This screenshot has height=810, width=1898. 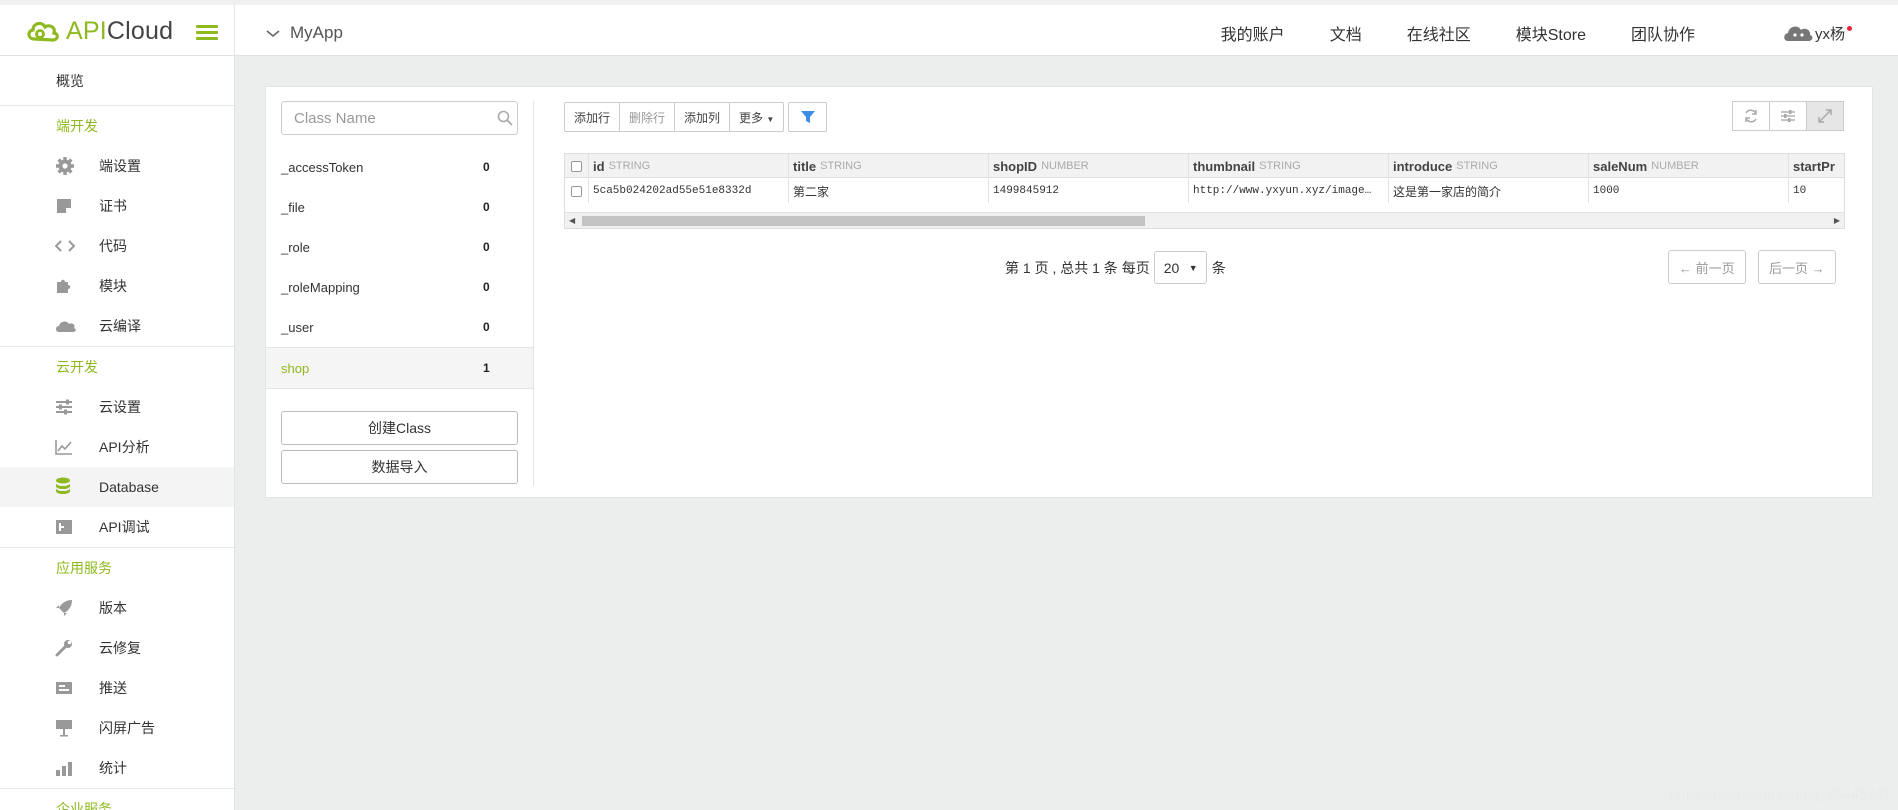 What do you see at coordinates (1829, 34) in the screenshot?
I see `user-name: yx杨` at bounding box center [1829, 34].